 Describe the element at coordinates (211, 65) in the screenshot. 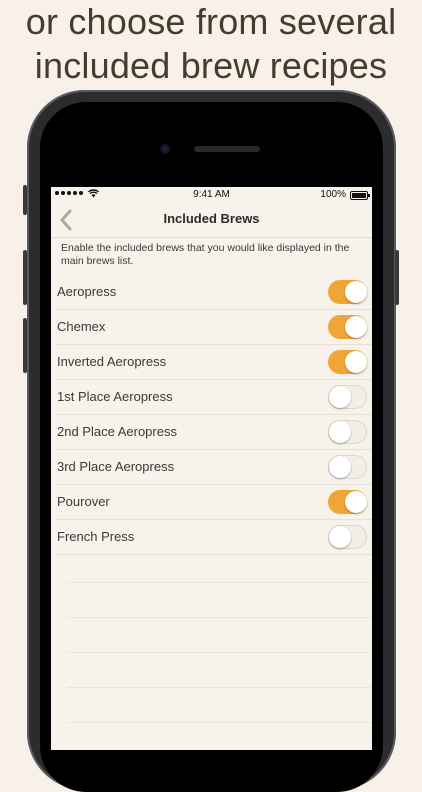

I see `headline-line-2: included brew recipes` at that location.